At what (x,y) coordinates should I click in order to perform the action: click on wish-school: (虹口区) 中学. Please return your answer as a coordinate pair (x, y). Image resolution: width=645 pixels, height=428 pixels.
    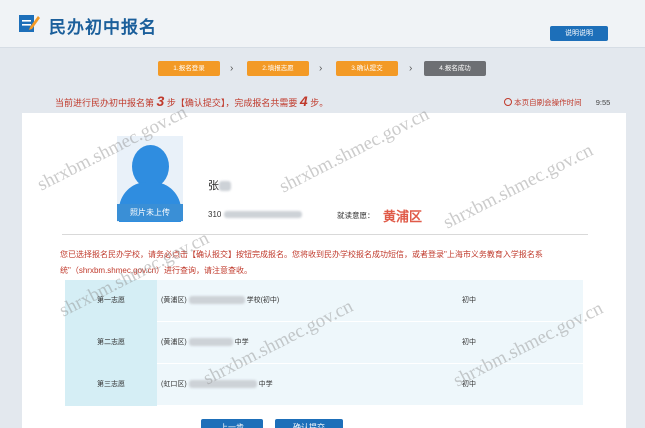
    Looking at the image, I should click on (217, 385).